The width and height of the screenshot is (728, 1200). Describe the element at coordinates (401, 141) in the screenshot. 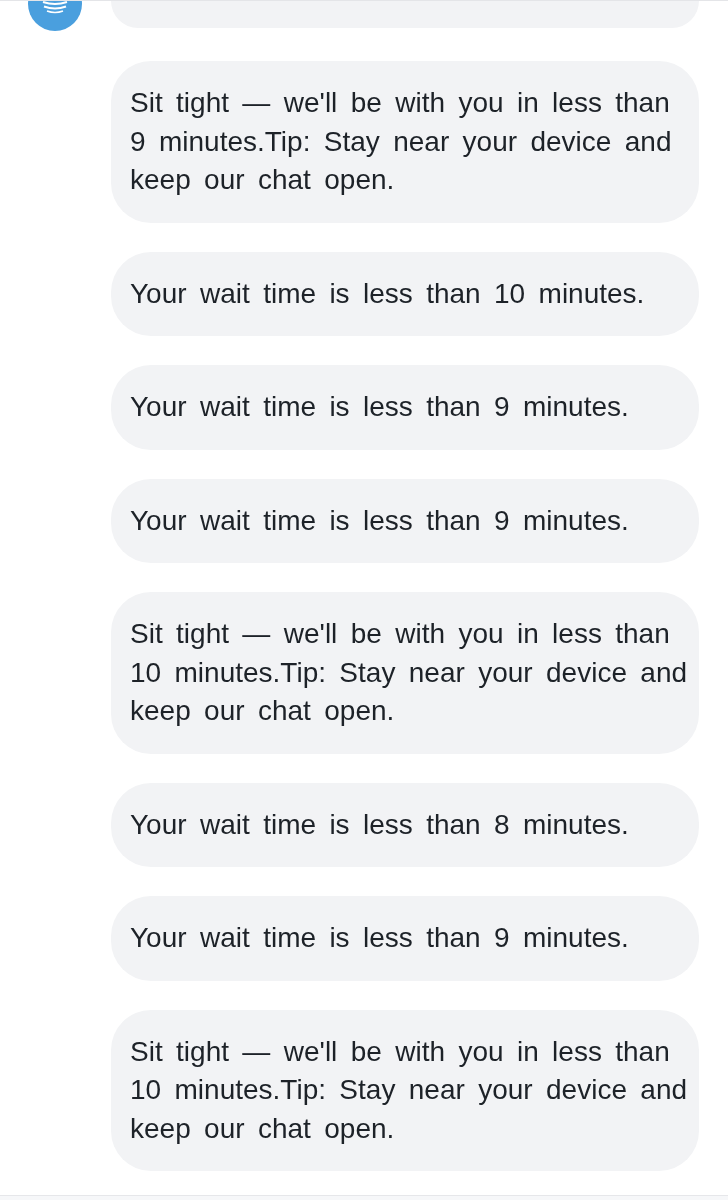

I see `message-text: Sit tight — we'll be with you in less than 9 minutes.Tip: Stay near your device and keep our chat open.` at that location.